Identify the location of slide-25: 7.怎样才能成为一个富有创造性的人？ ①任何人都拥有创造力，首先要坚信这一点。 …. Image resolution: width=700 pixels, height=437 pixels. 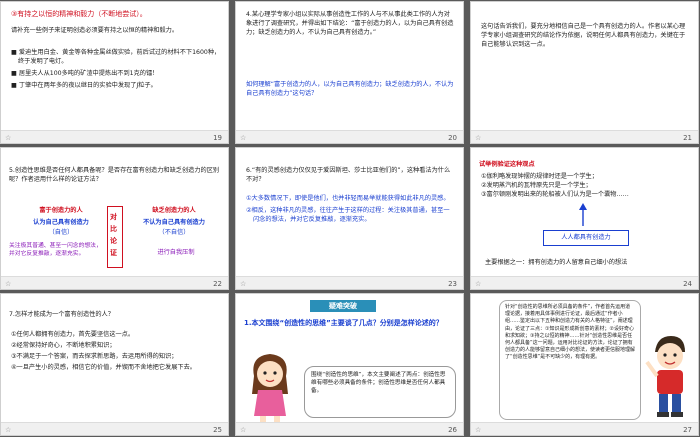
(114, 364).